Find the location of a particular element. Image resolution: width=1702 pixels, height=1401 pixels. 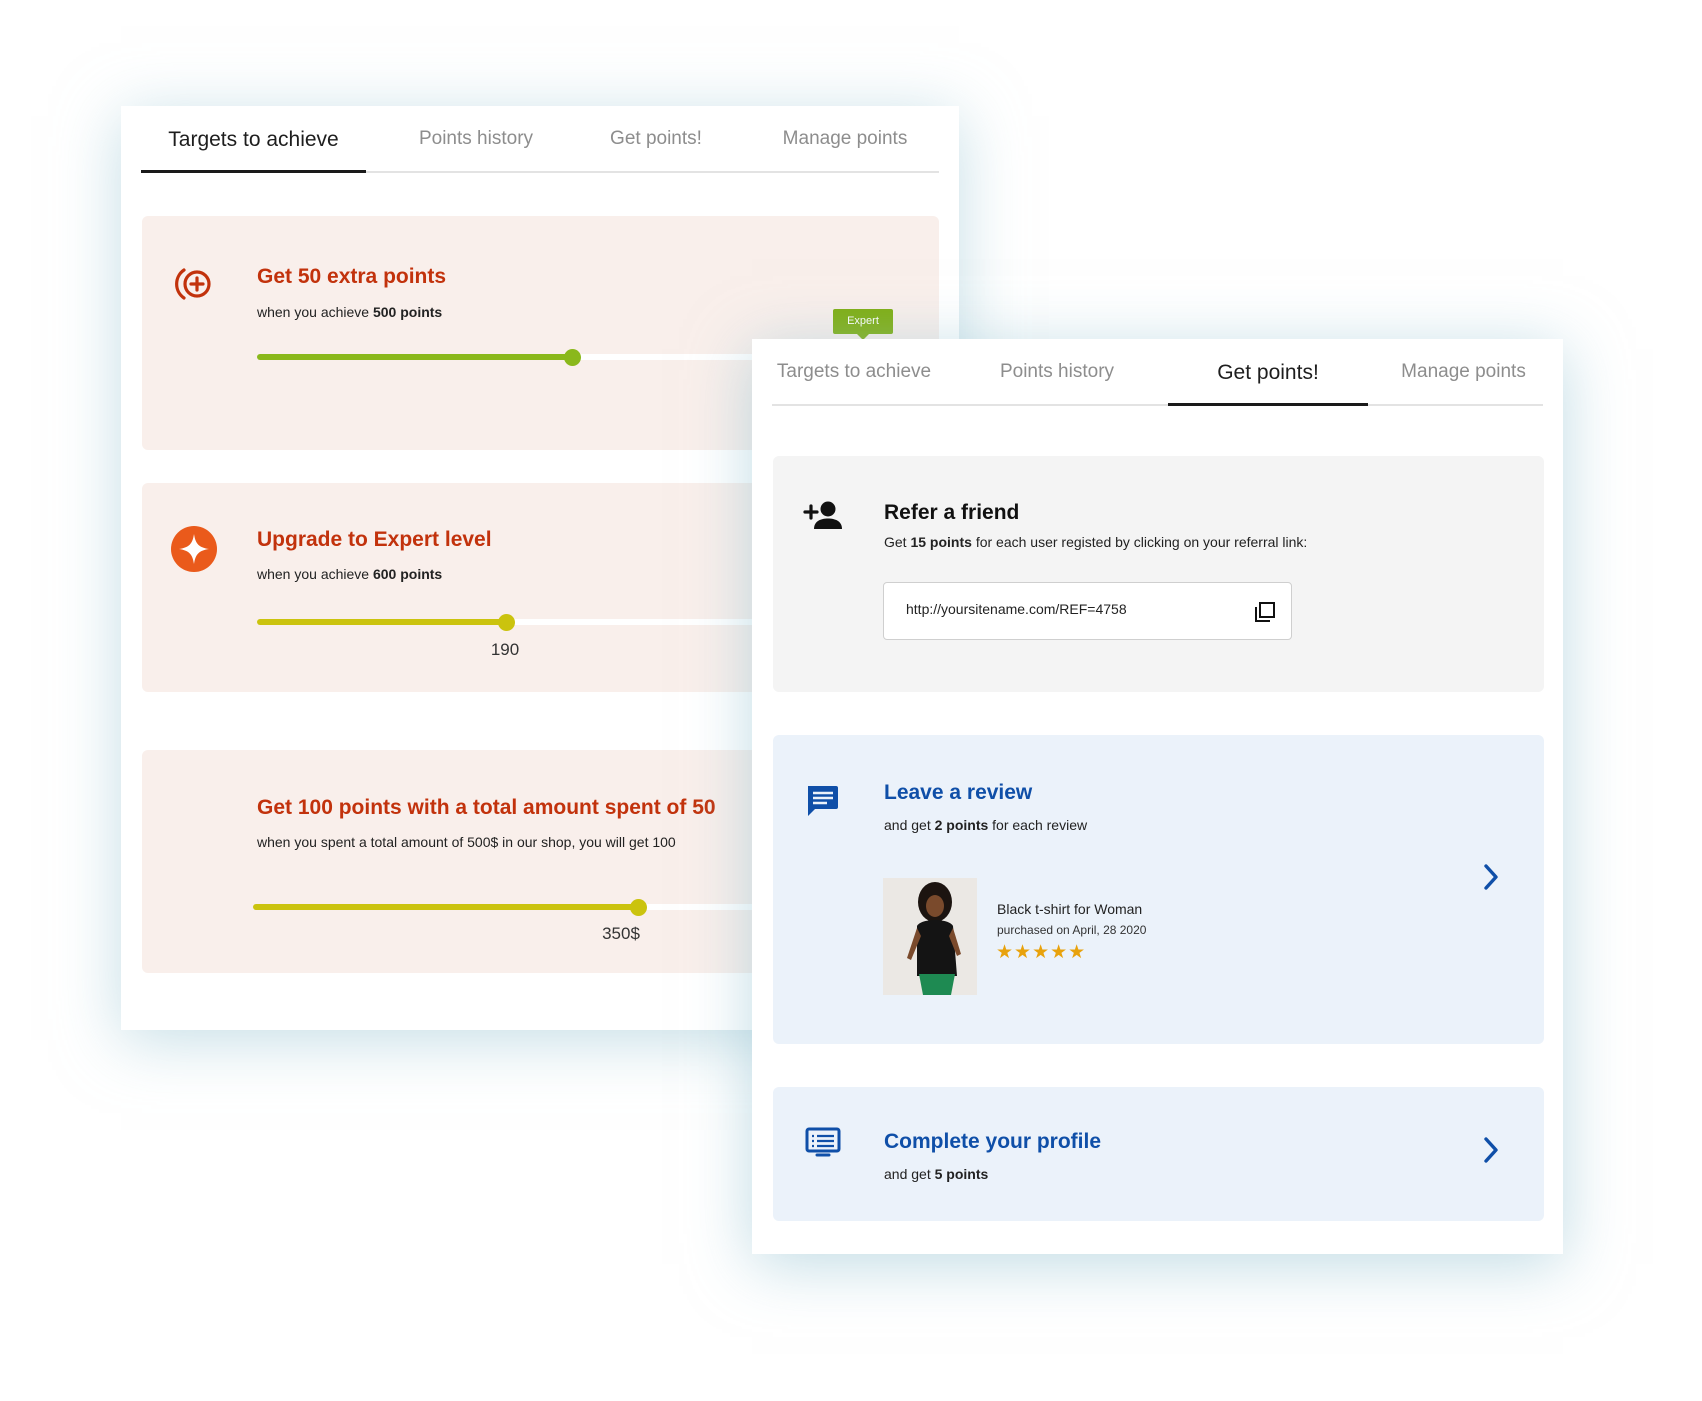

target-plus-icon is located at coordinates (193, 284).